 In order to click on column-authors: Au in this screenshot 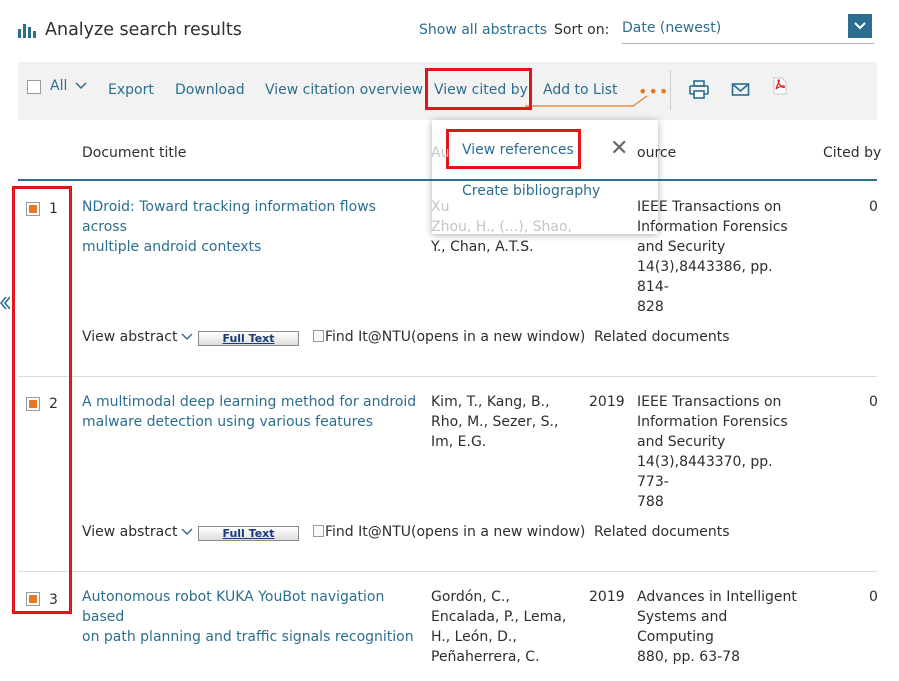, I will do `click(440, 153)`.